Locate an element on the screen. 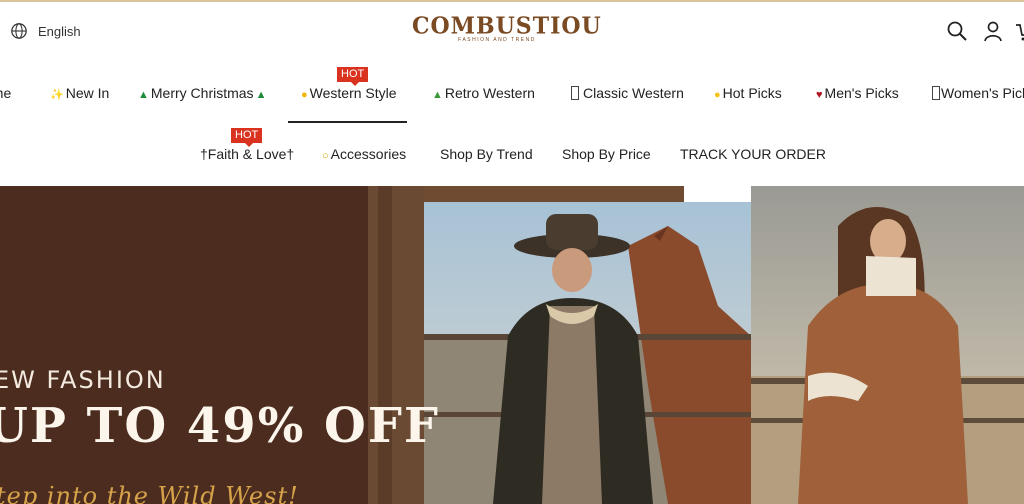  nav-item-womens-picks: Women's Pick is located at coordinates (978, 93).